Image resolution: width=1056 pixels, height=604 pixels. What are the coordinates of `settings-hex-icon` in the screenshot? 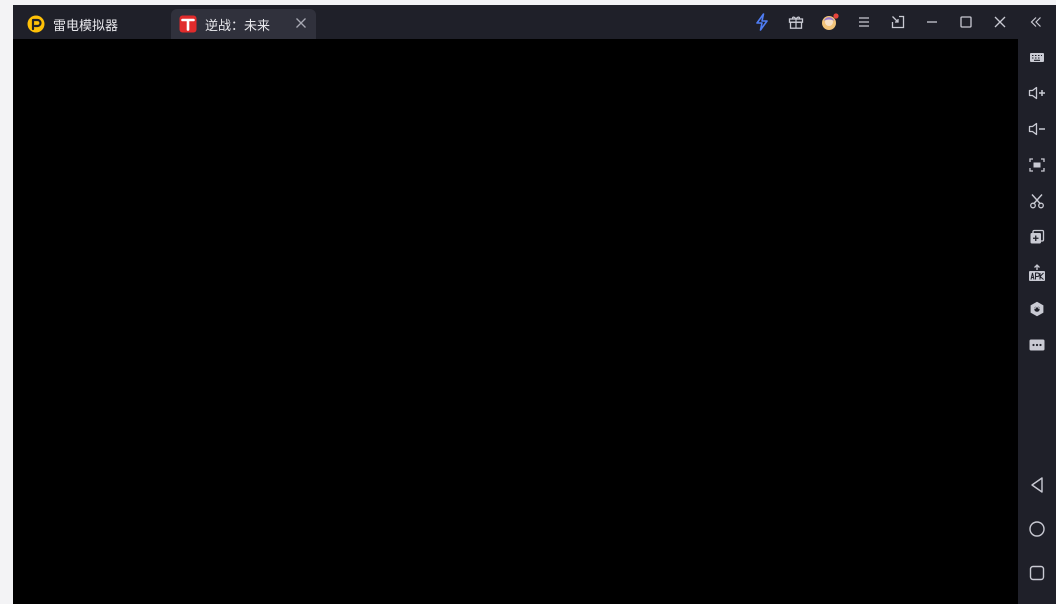 It's located at (1037, 309).